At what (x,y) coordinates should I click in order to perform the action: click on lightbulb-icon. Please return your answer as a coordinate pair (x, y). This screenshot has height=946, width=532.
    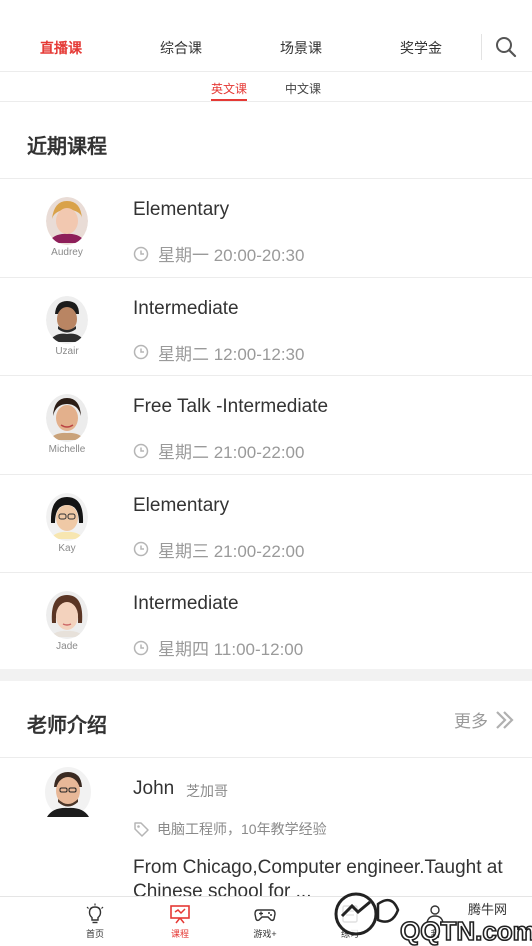
    Looking at the image, I should click on (95, 913).